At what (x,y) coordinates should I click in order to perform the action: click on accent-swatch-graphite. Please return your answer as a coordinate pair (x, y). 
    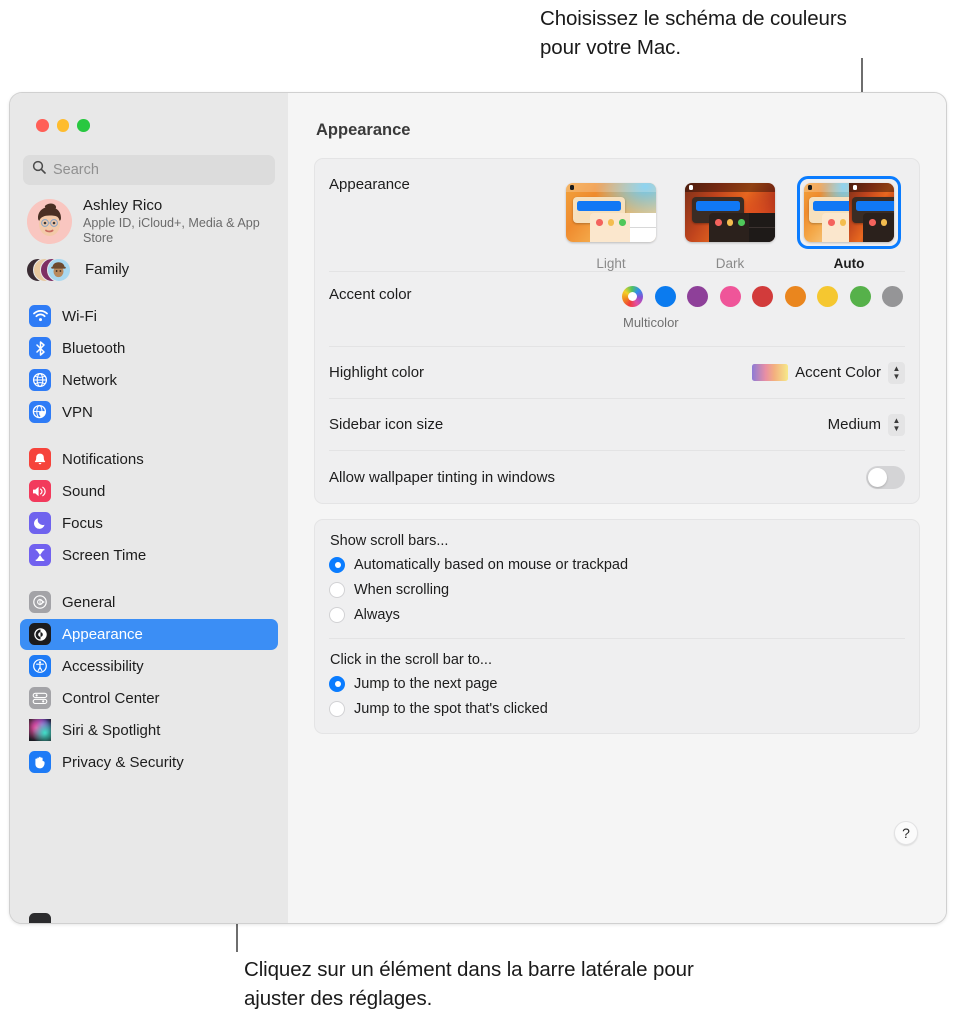
    Looking at the image, I should click on (892, 296).